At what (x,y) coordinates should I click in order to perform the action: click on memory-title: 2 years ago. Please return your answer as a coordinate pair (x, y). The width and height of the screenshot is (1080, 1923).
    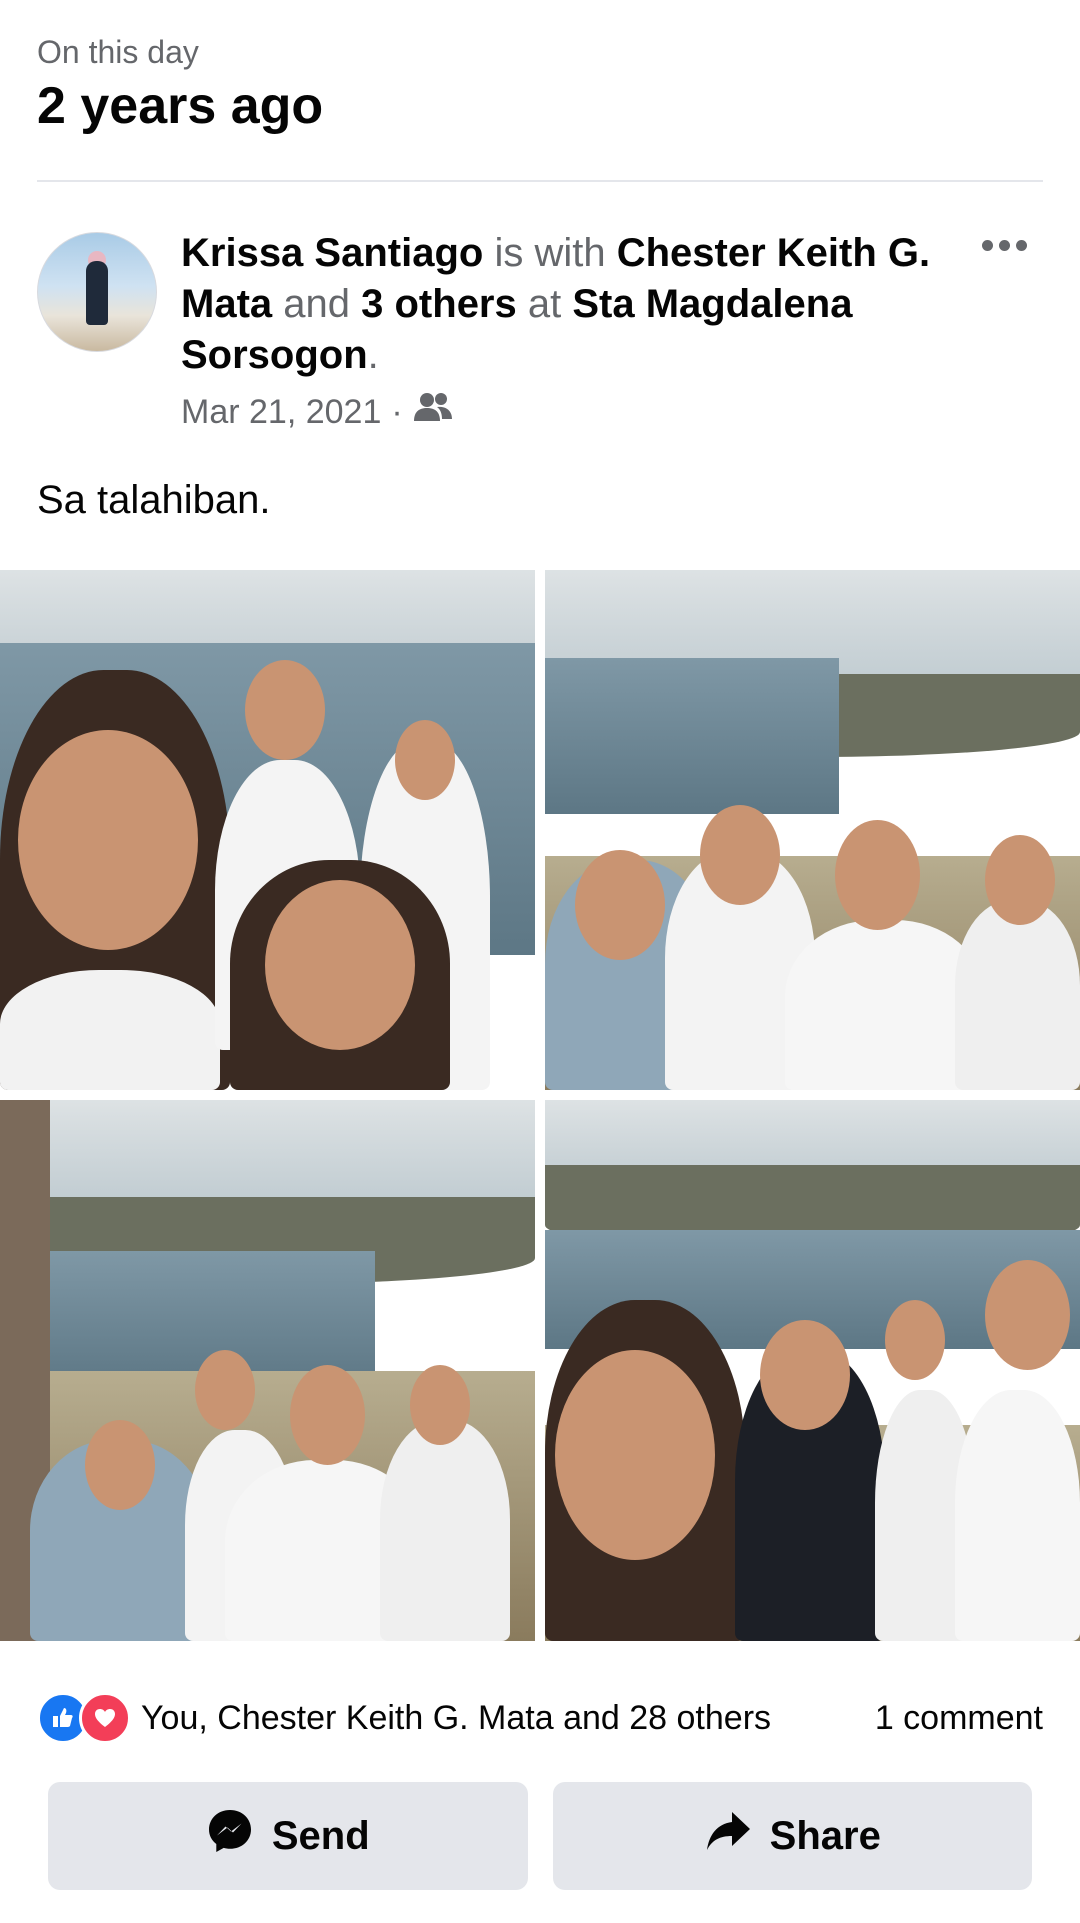
    Looking at the image, I should click on (180, 106).